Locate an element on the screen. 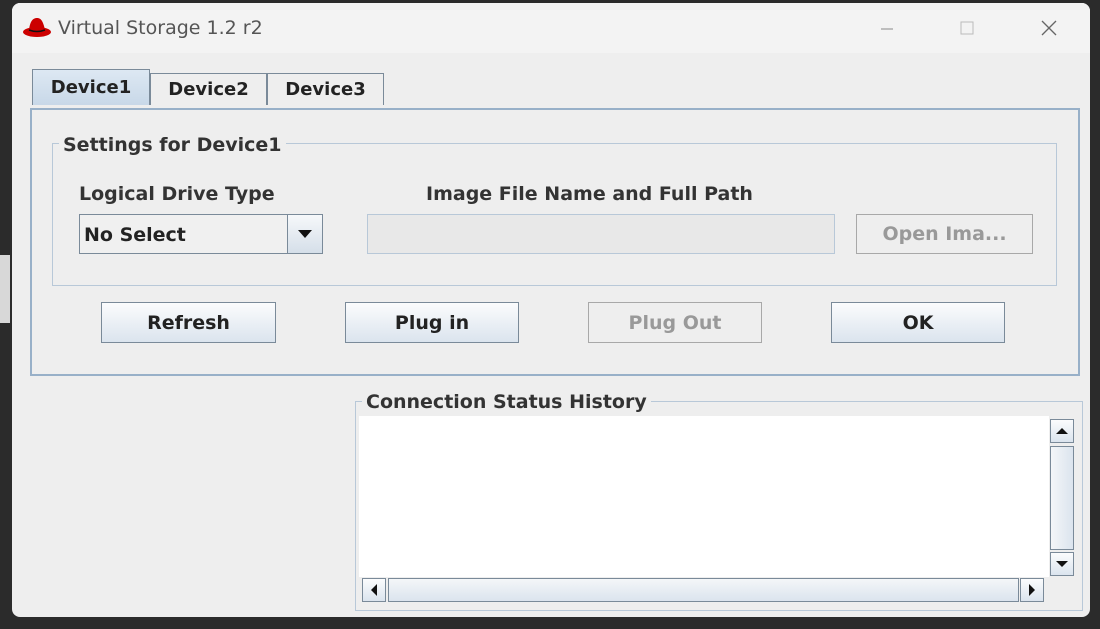  ok-label: OK is located at coordinates (918, 322).